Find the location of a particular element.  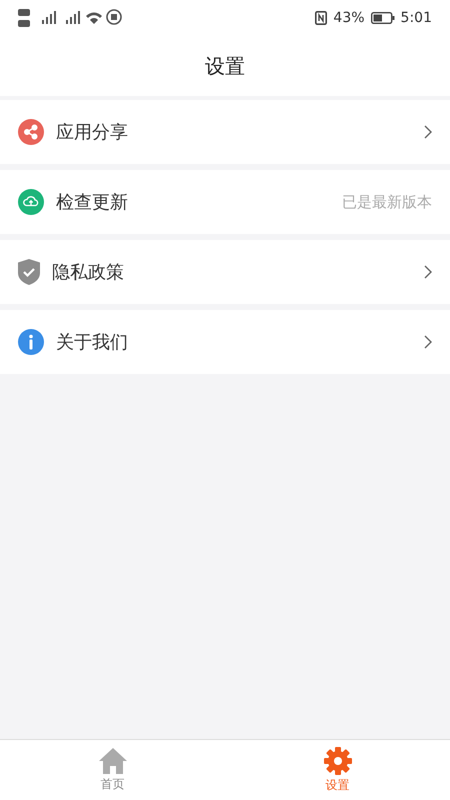

home-icon is located at coordinates (112, 761).